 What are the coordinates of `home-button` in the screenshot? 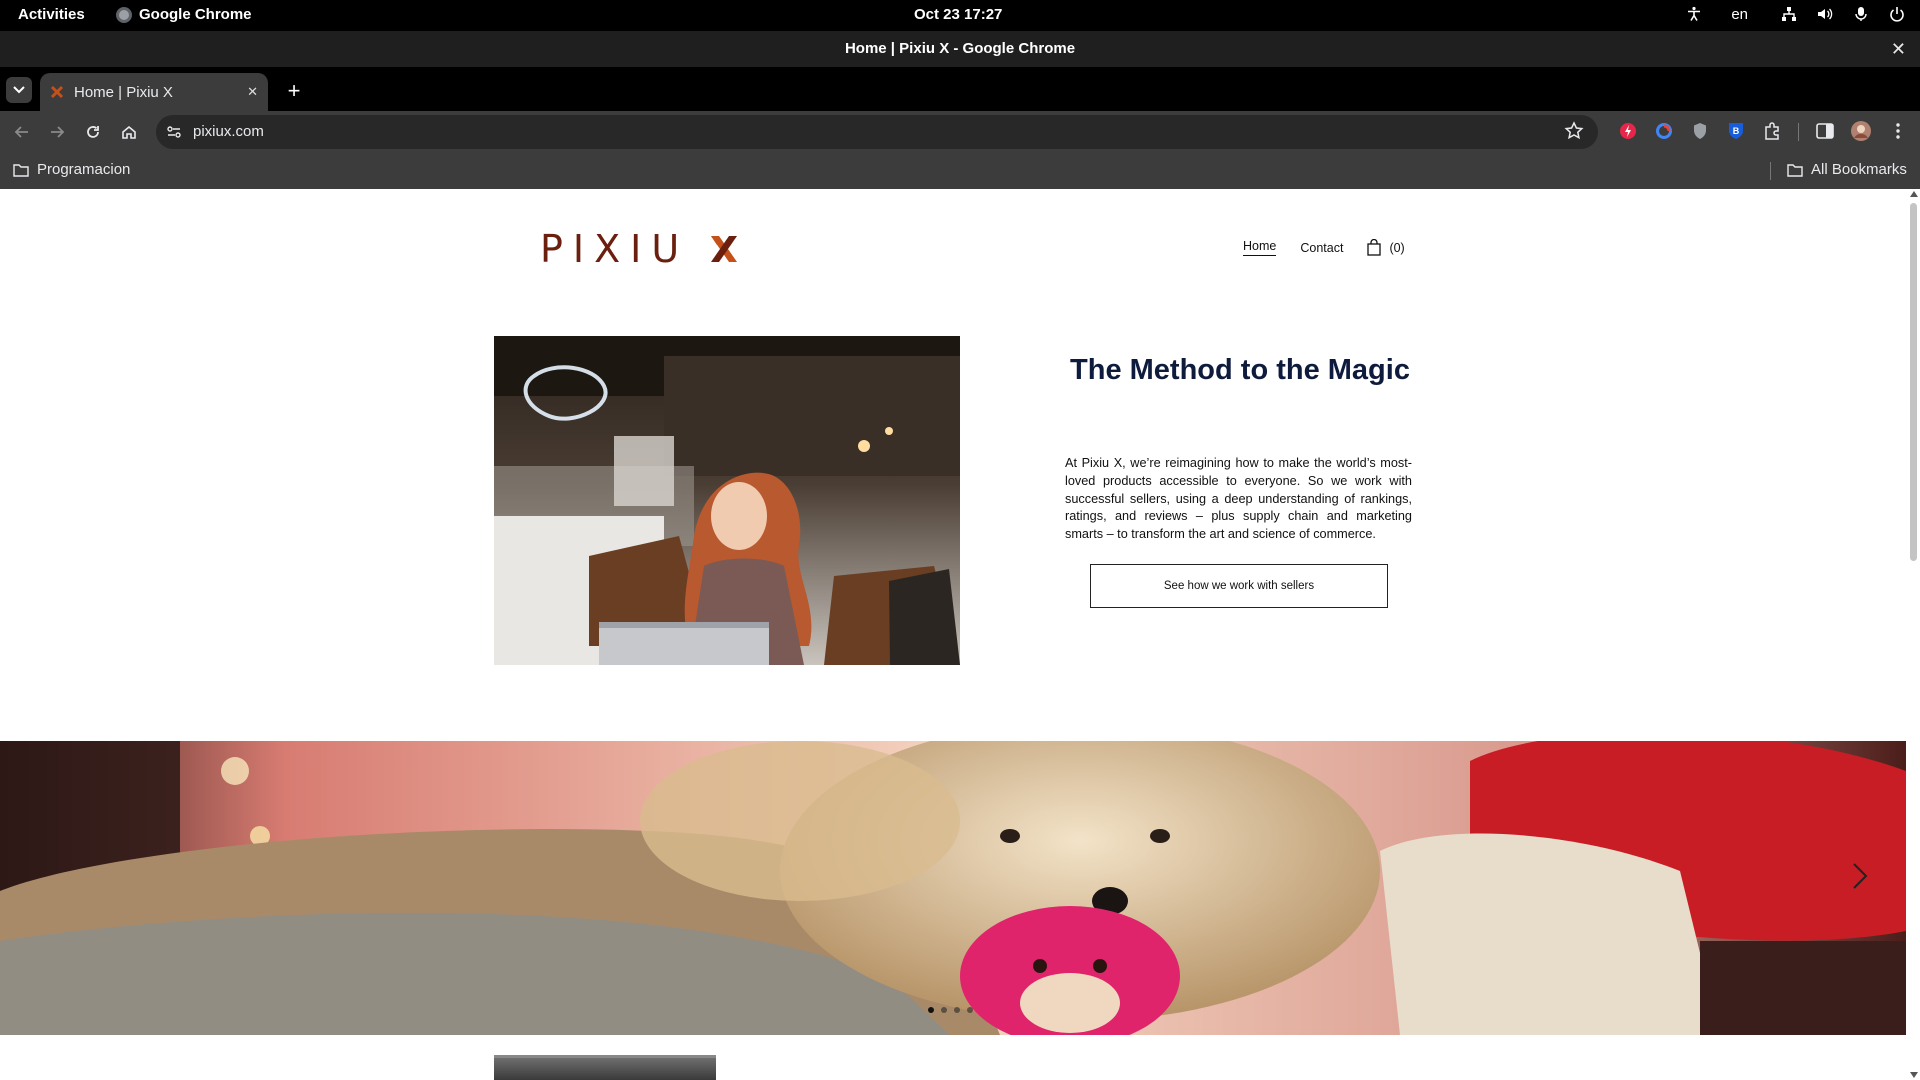 It's located at (129, 132).